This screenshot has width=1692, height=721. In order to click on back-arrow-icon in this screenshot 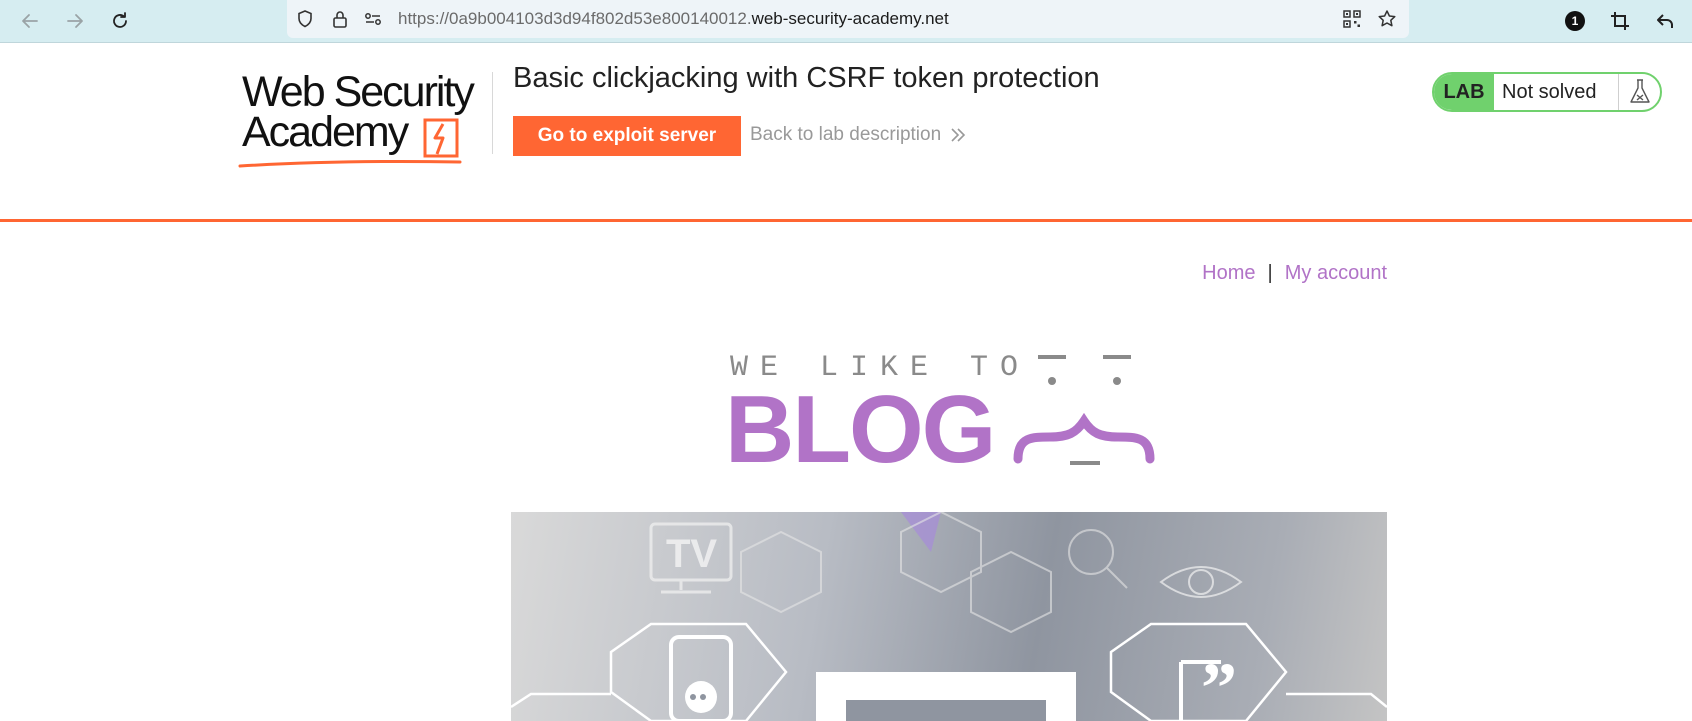, I will do `click(30, 21)`.